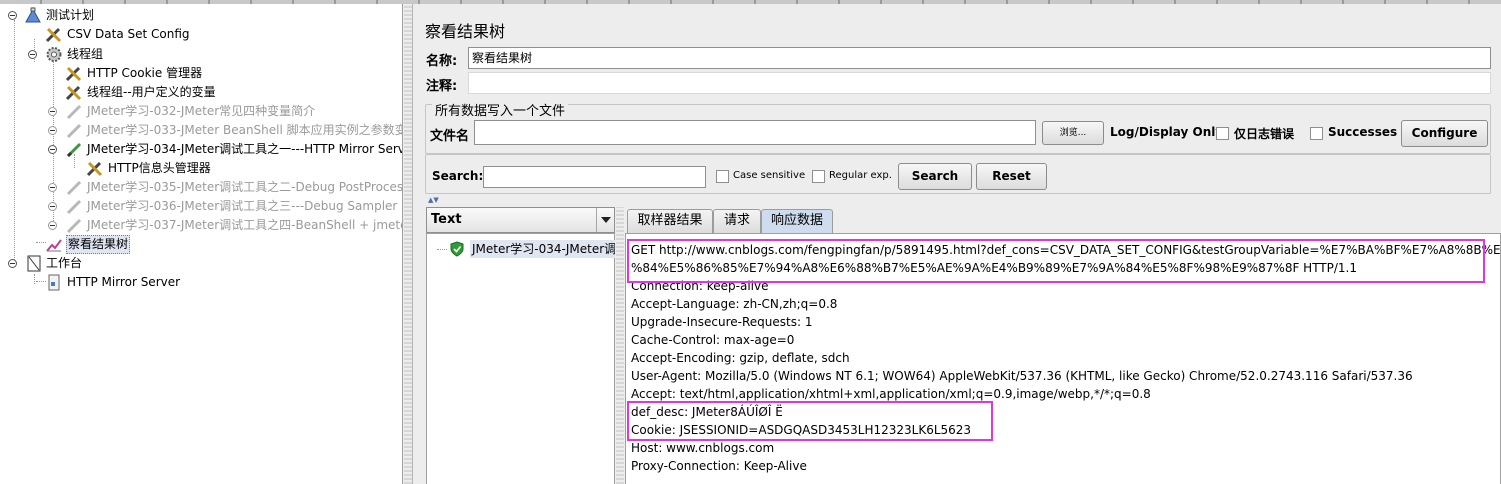 This screenshot has width=1501, height=484. What do you see at coordinates (713, 340) in the screenshot?
I see `response-line: Cache-Control: max-age=0` at bounding box center [713, 340].